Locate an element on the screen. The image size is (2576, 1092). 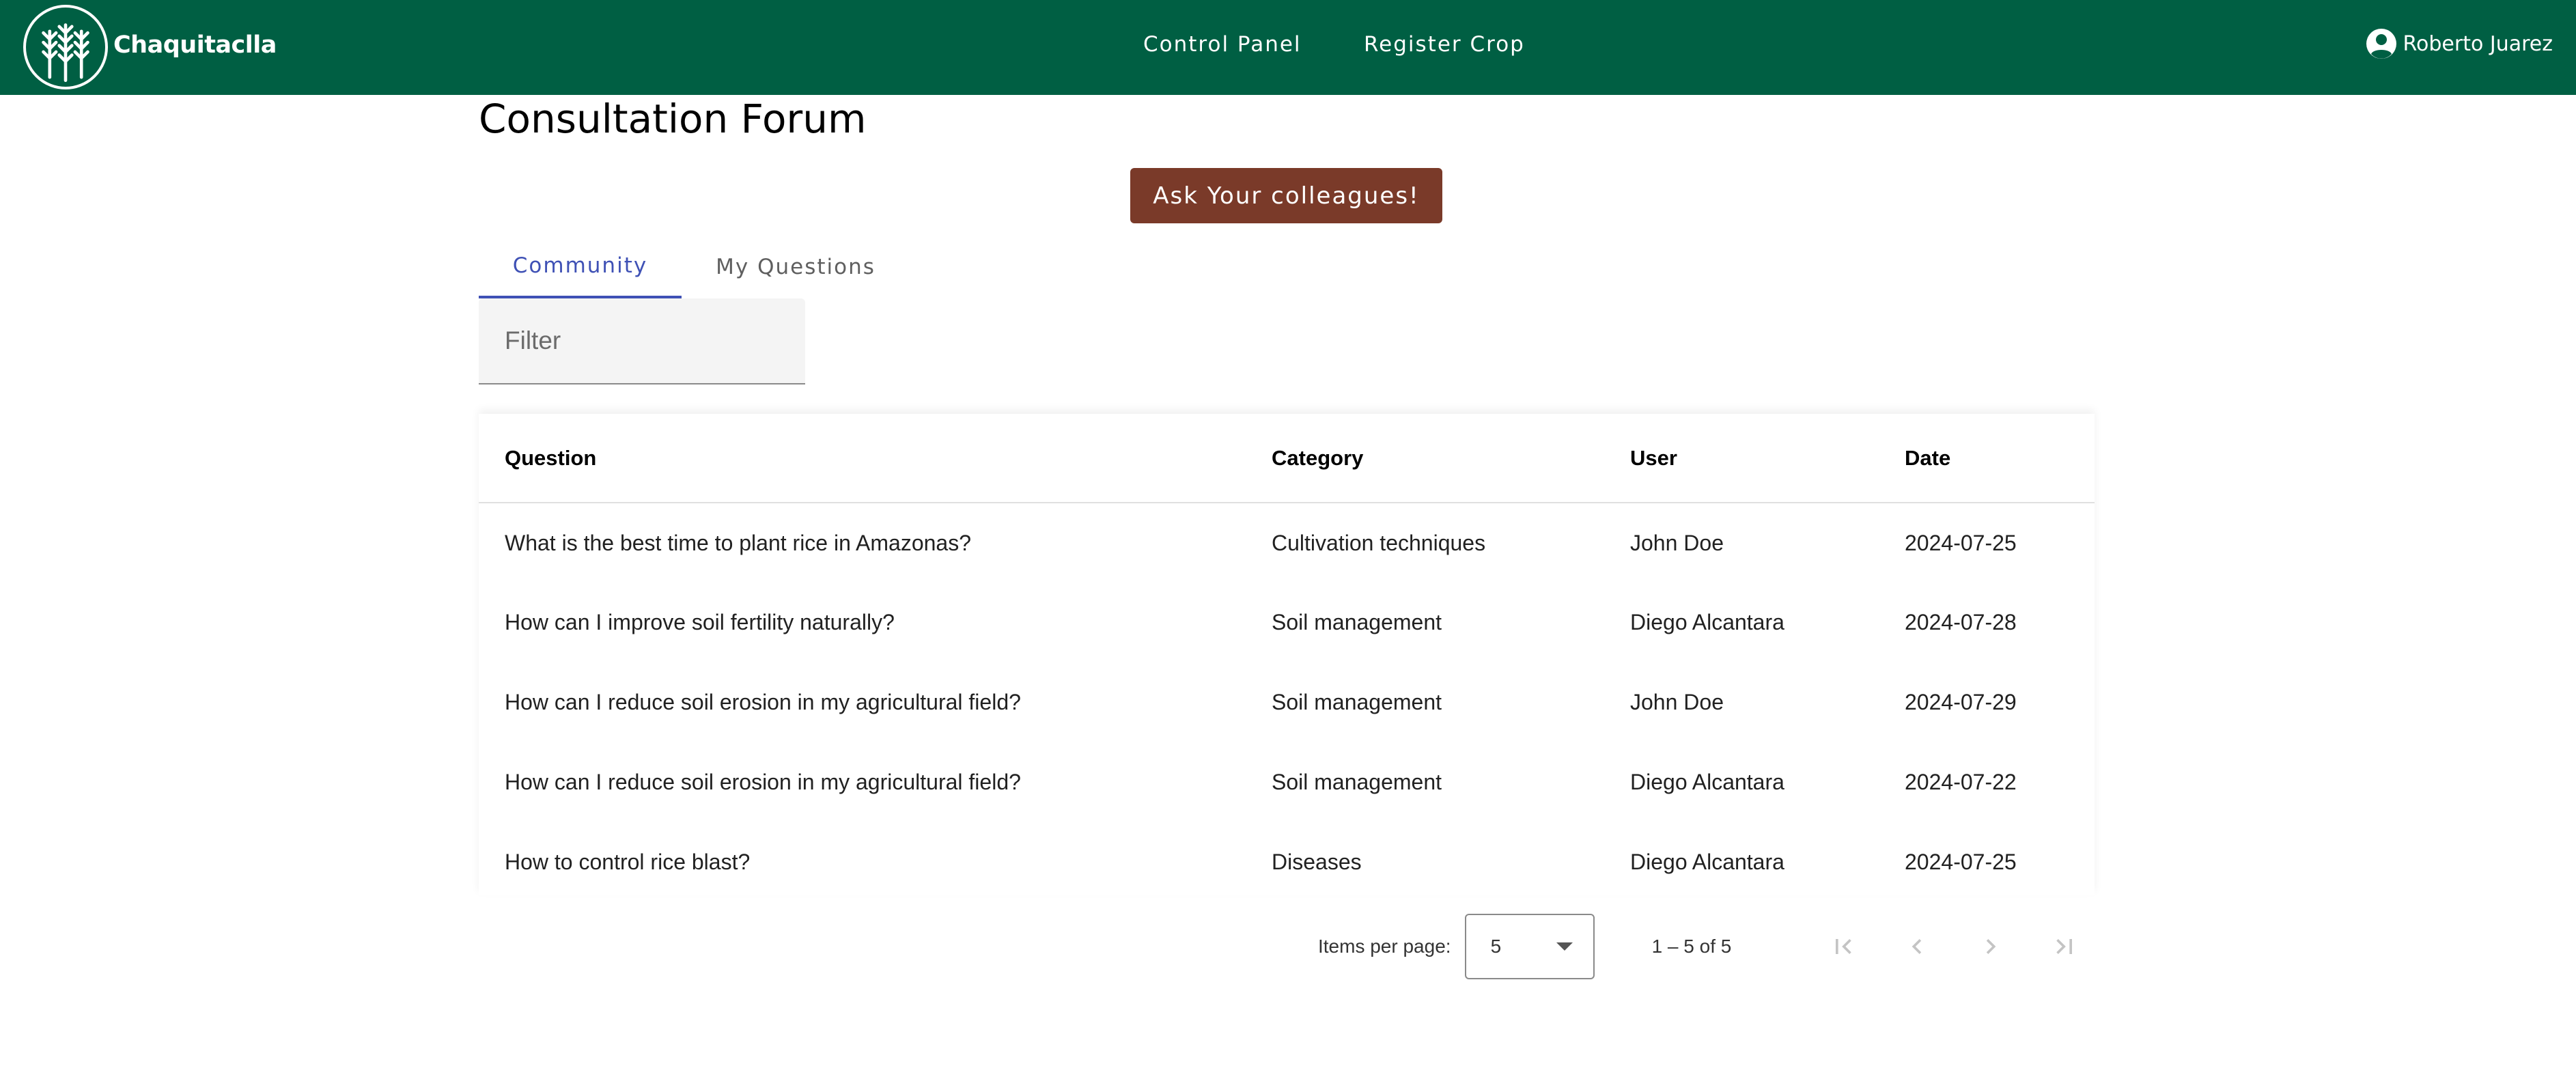
cell-question: How to control rice blast? is located at coordinates (628, 862).